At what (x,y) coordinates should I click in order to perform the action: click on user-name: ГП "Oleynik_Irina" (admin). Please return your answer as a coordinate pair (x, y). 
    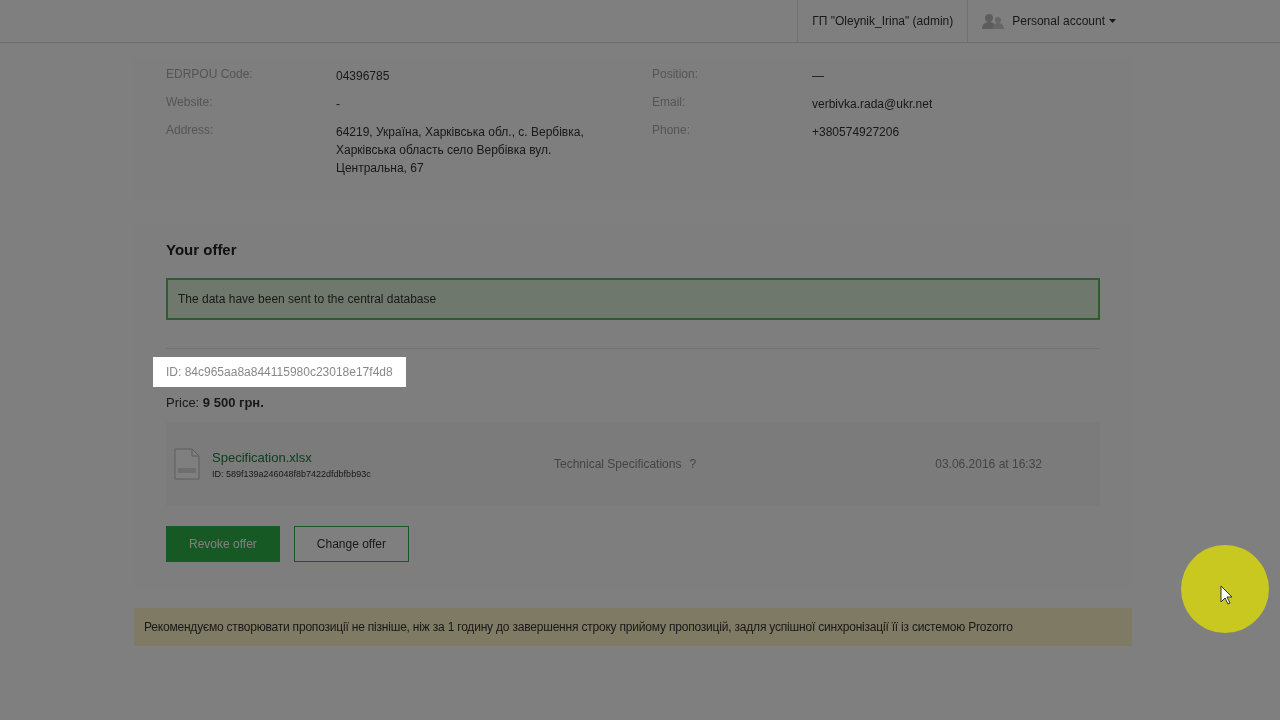
    Looking at the image, I should click on (883, 21).